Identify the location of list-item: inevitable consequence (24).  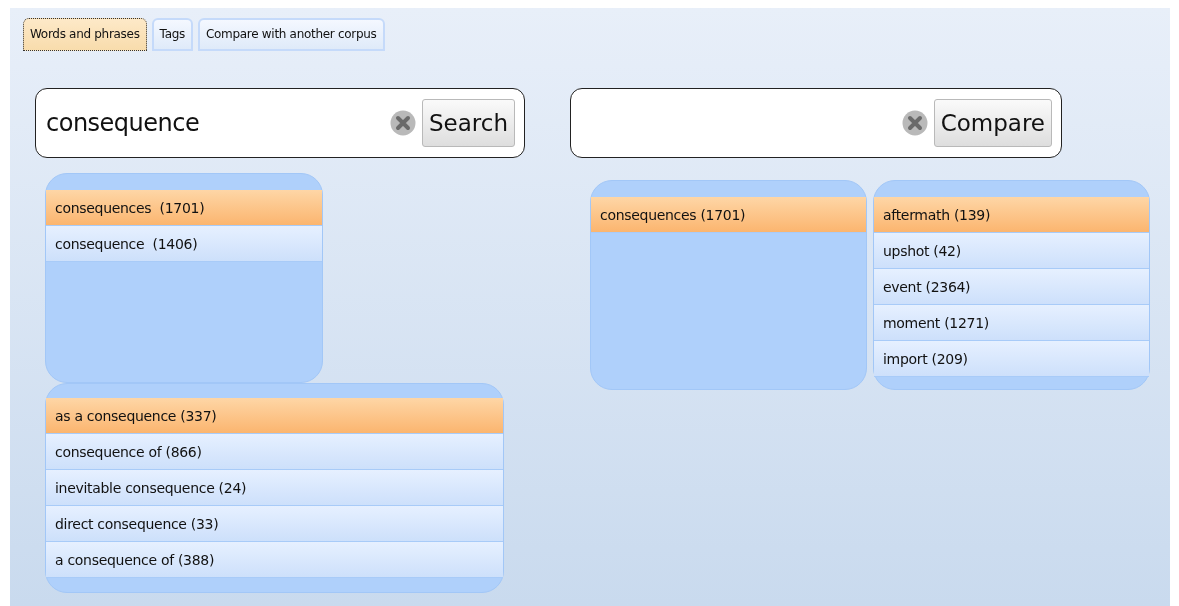
(274, 488).